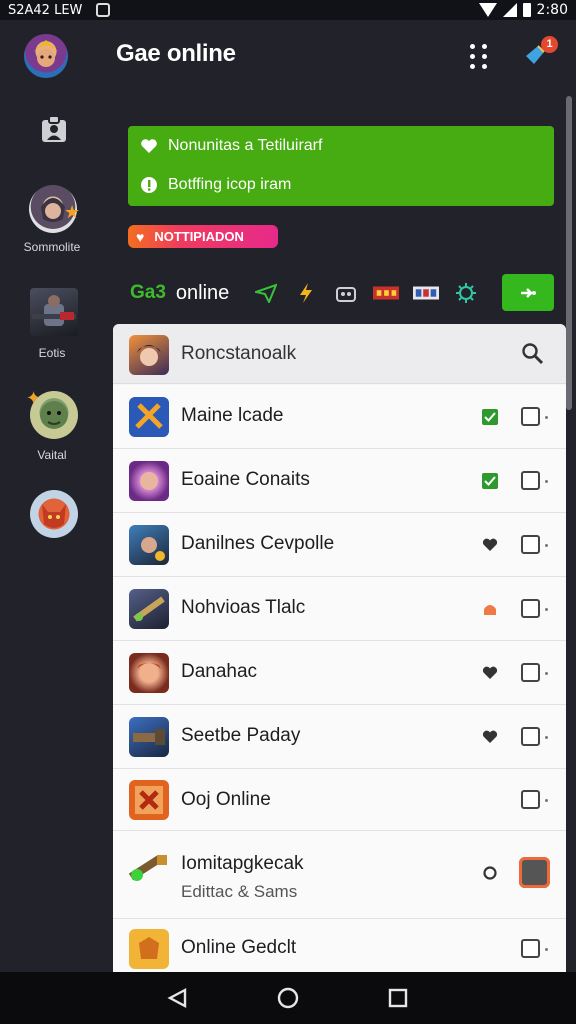 This screenshot has width=576, height=1024. Describe the element at coordinates (230, 184) in the screenshot. I see `notice-line-2-text: Botffing icop iram` at that location.